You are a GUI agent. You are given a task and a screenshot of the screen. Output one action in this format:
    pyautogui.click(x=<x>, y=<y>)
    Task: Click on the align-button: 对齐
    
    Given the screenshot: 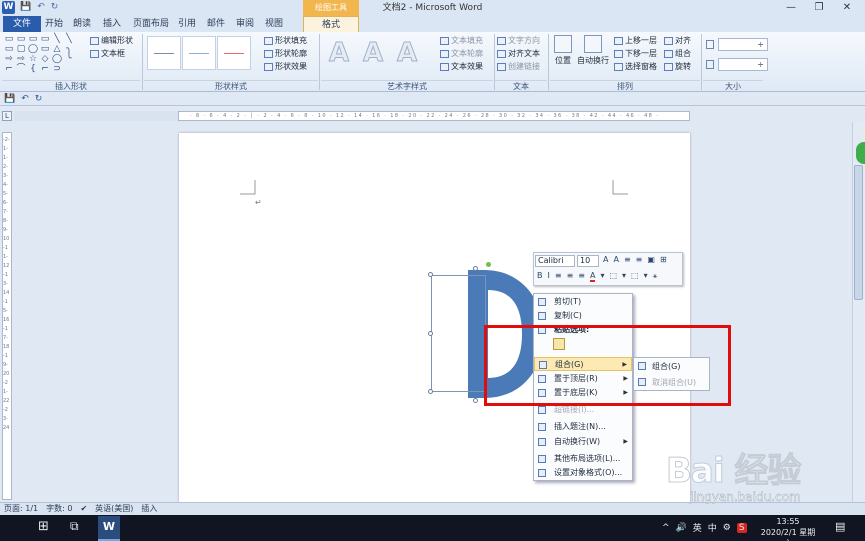 What is the action you would take?
    pyautogui.click(x=677, y=40)
    